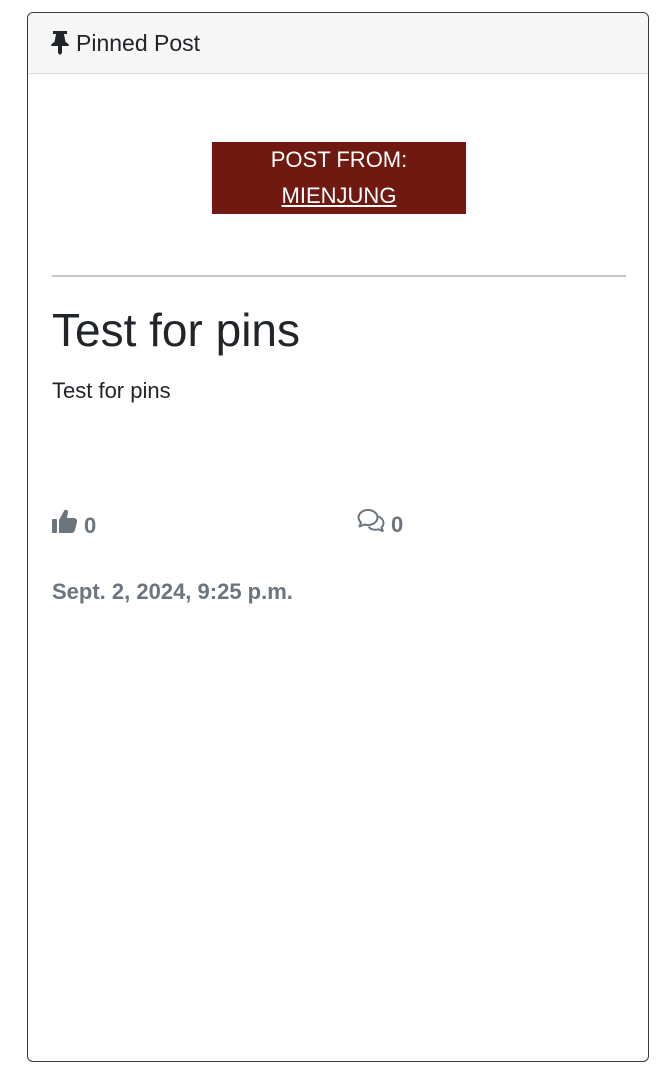  Describe the element at coordinates (90, 525) in the screenshot. I see `likes-count: 0` at that location.